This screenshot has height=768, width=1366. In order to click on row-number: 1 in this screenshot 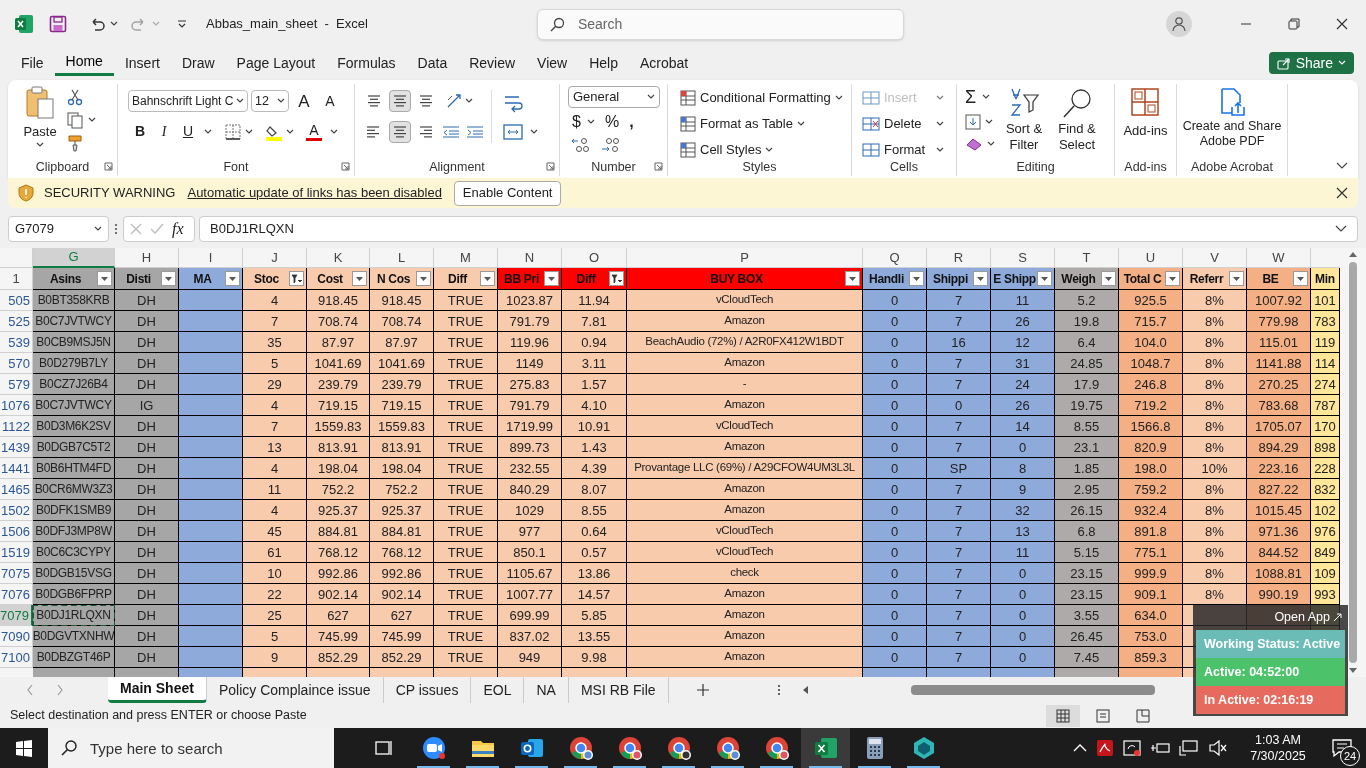, I will do `click(16, 279)`.